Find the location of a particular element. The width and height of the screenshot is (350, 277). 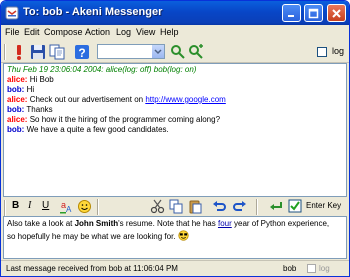

status-log-checkbox is located at coordinates (311, 268).